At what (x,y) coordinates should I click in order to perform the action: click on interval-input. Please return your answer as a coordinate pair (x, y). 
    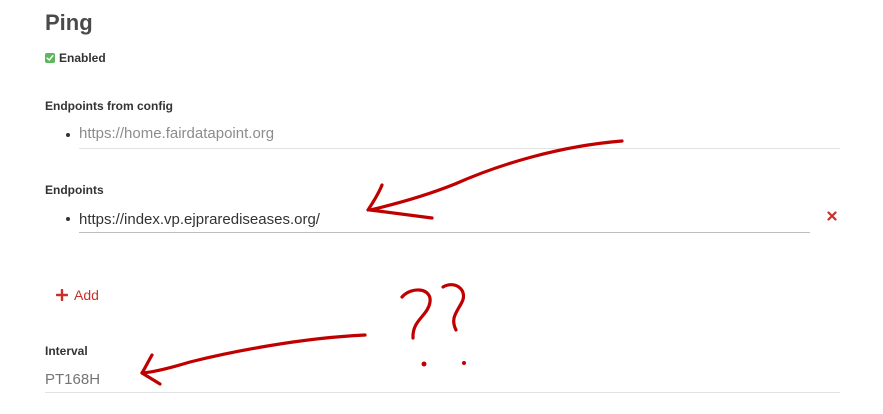
    Looking at the image, I should click on (442, 379).